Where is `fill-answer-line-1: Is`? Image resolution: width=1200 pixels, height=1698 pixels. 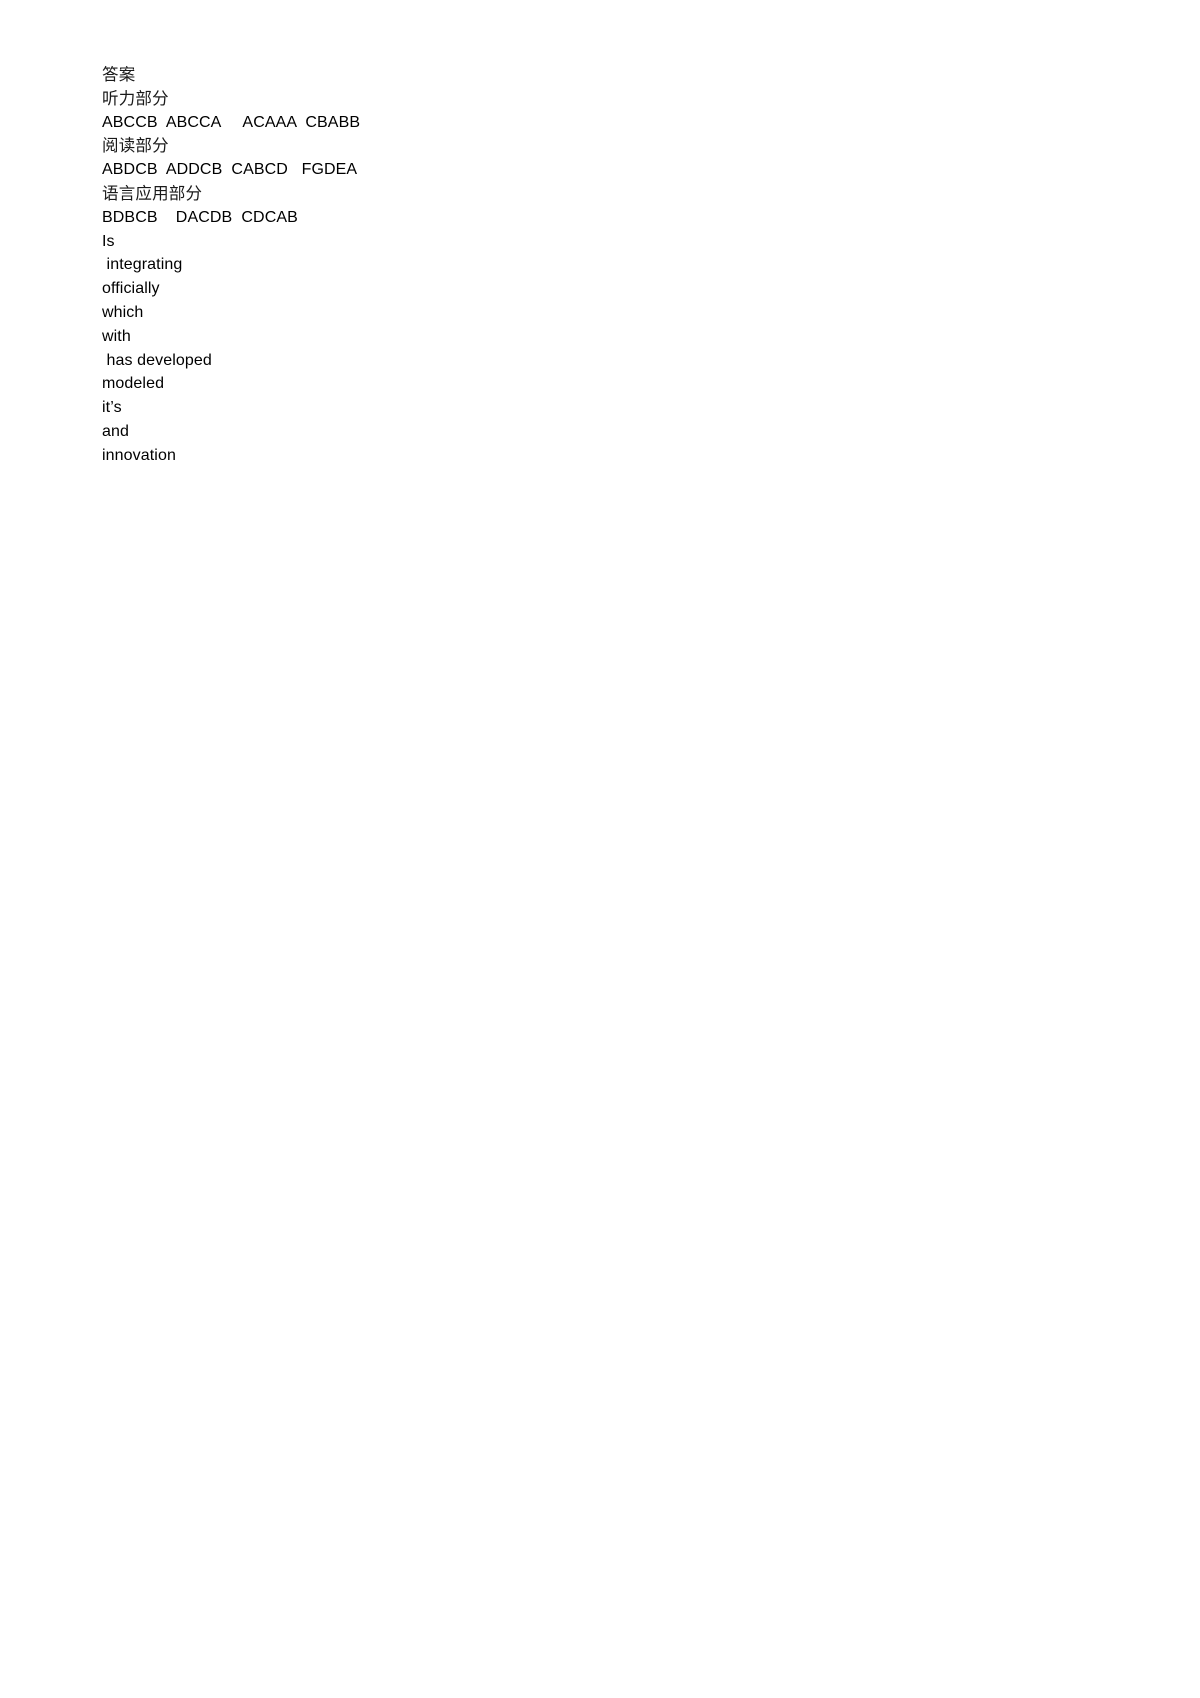 fill-answer-line-1: Is is located at coordinates (108, 241).